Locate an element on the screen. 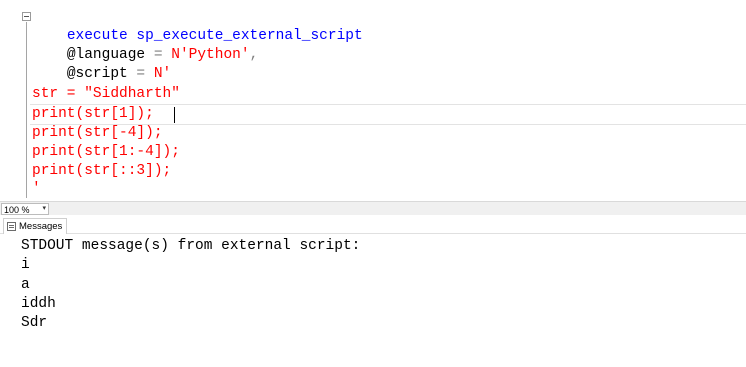  equals-operator: = is located at coordinates (140, 74).